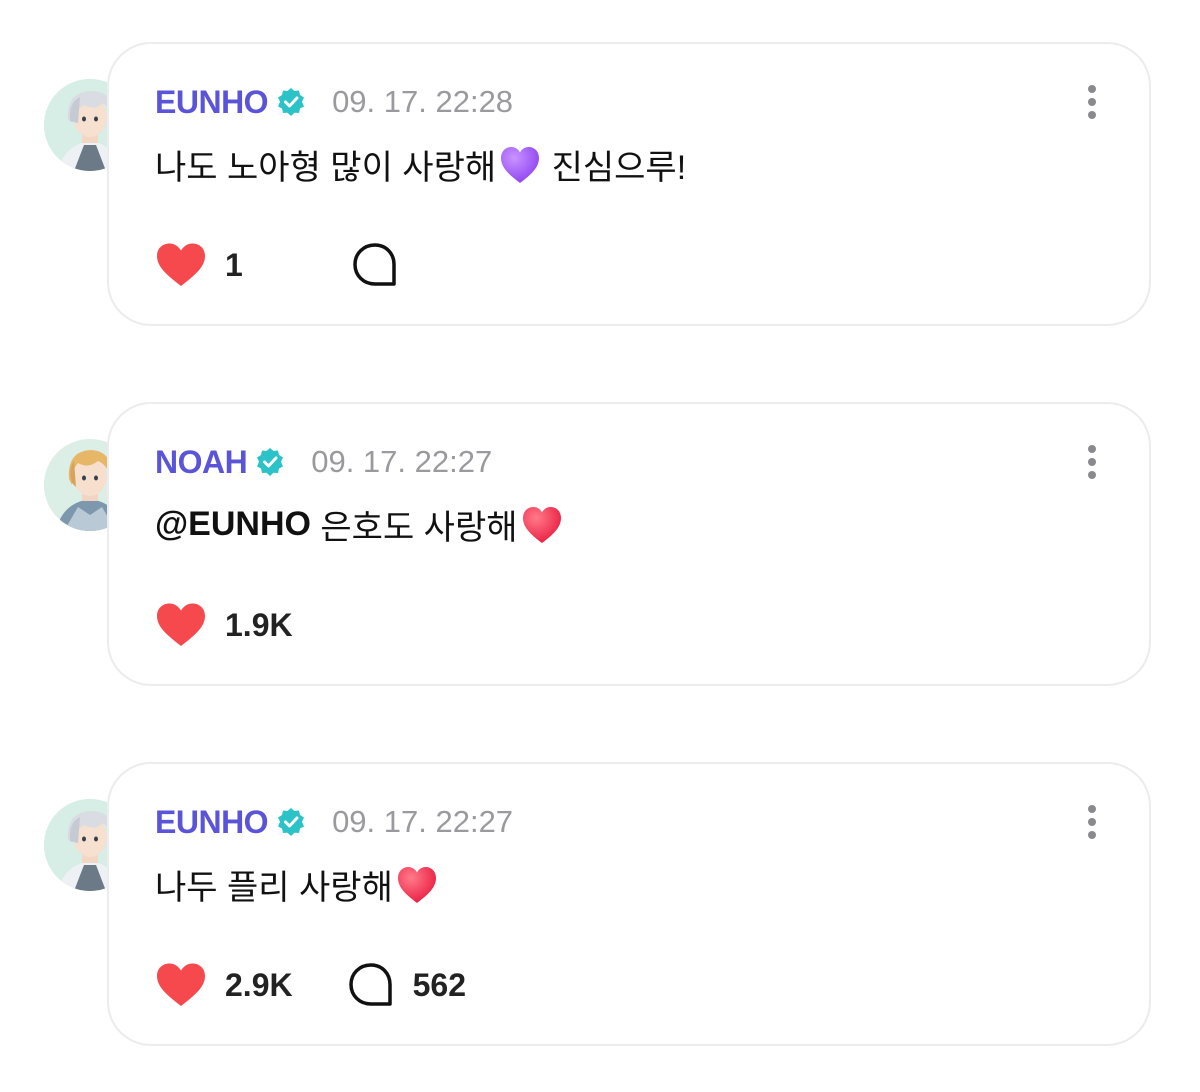  I want to click on like-button: 1.9K, so click(224, 625).